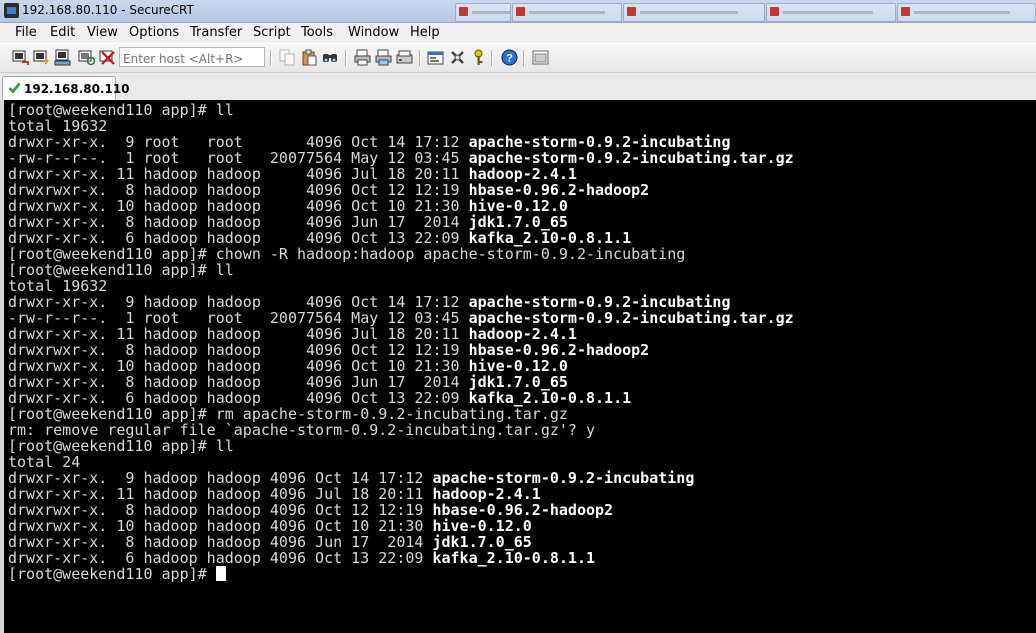 The height and width of the screenshot is (633, 1036). Describe the element at coordinates (26, 32) in the screenshot. I see `menu-file: File` at that location.